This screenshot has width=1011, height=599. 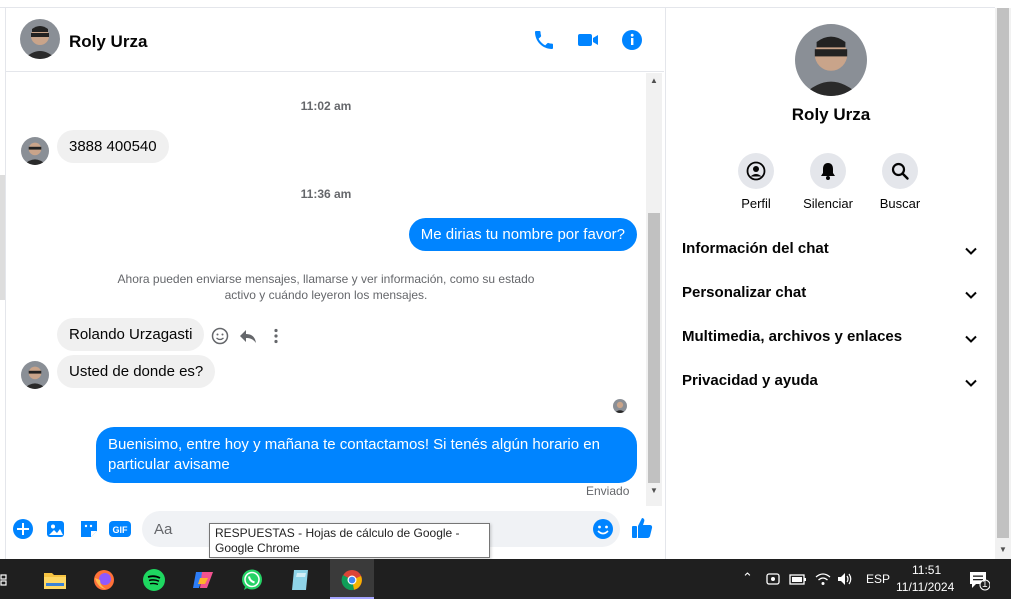 I want to click on notification-count: 1, so click(x=985, y=584).